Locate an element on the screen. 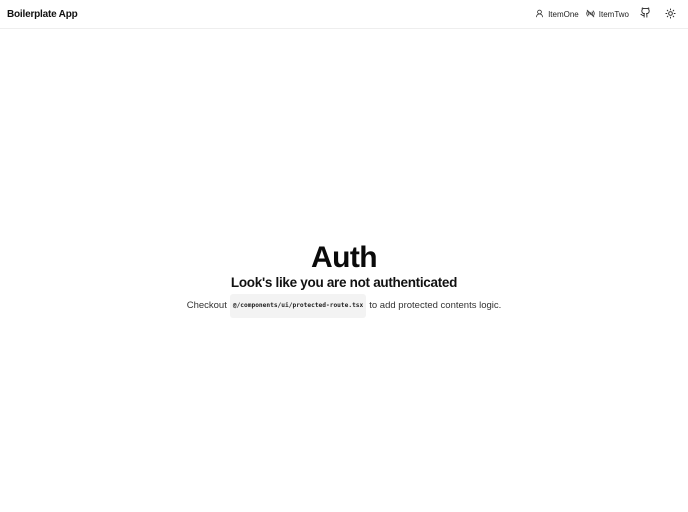 The width and height of the screenshot is (688, 512). sun-icon is located at coordinates (670, 14).